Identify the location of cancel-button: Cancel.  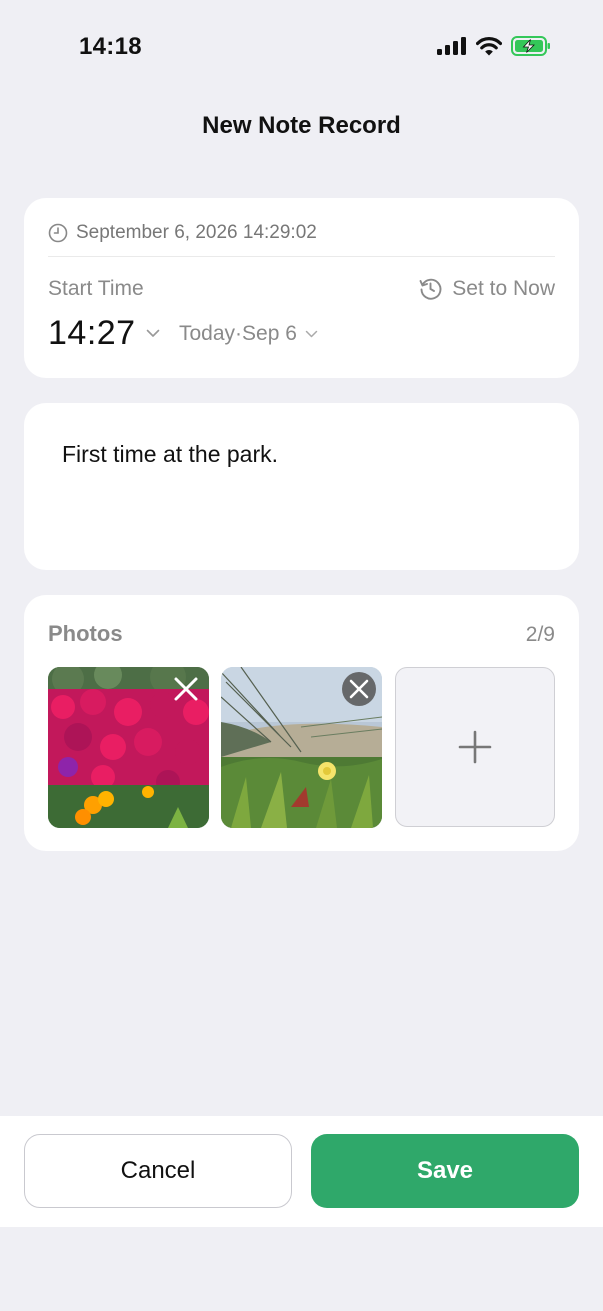
(158, 1171).